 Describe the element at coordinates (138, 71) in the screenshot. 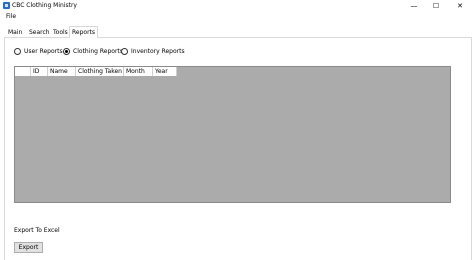

I see `column-header-month: Month` at that location.